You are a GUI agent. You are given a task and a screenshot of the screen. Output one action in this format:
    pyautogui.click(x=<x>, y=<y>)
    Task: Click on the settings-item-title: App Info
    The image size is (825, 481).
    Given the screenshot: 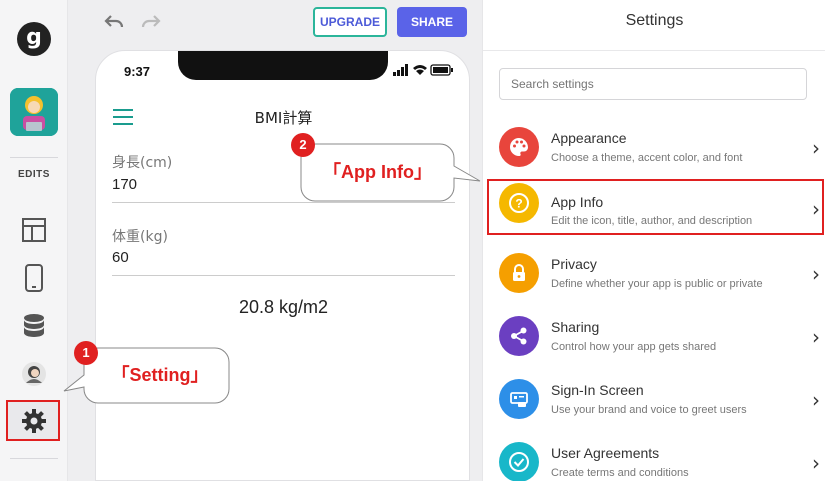 What is the action you would take?
    pyautogui.click(x=577, y=202)
    